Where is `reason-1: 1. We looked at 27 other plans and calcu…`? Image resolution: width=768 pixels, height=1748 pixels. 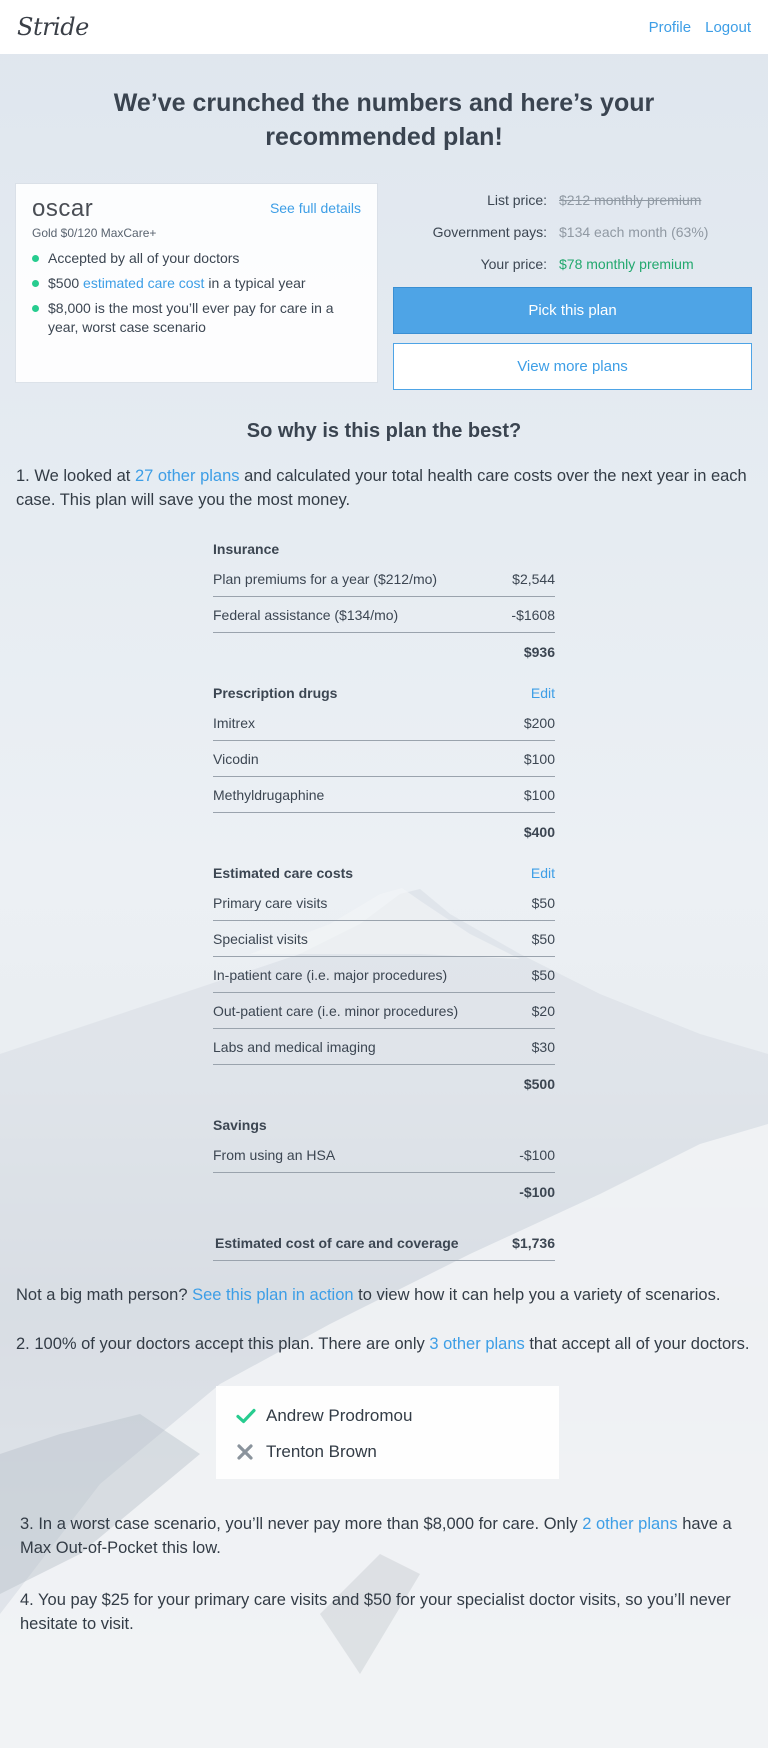 reason-1: 1. We looked at 27 other plans and calcu… is located at coordinates (381, 488).